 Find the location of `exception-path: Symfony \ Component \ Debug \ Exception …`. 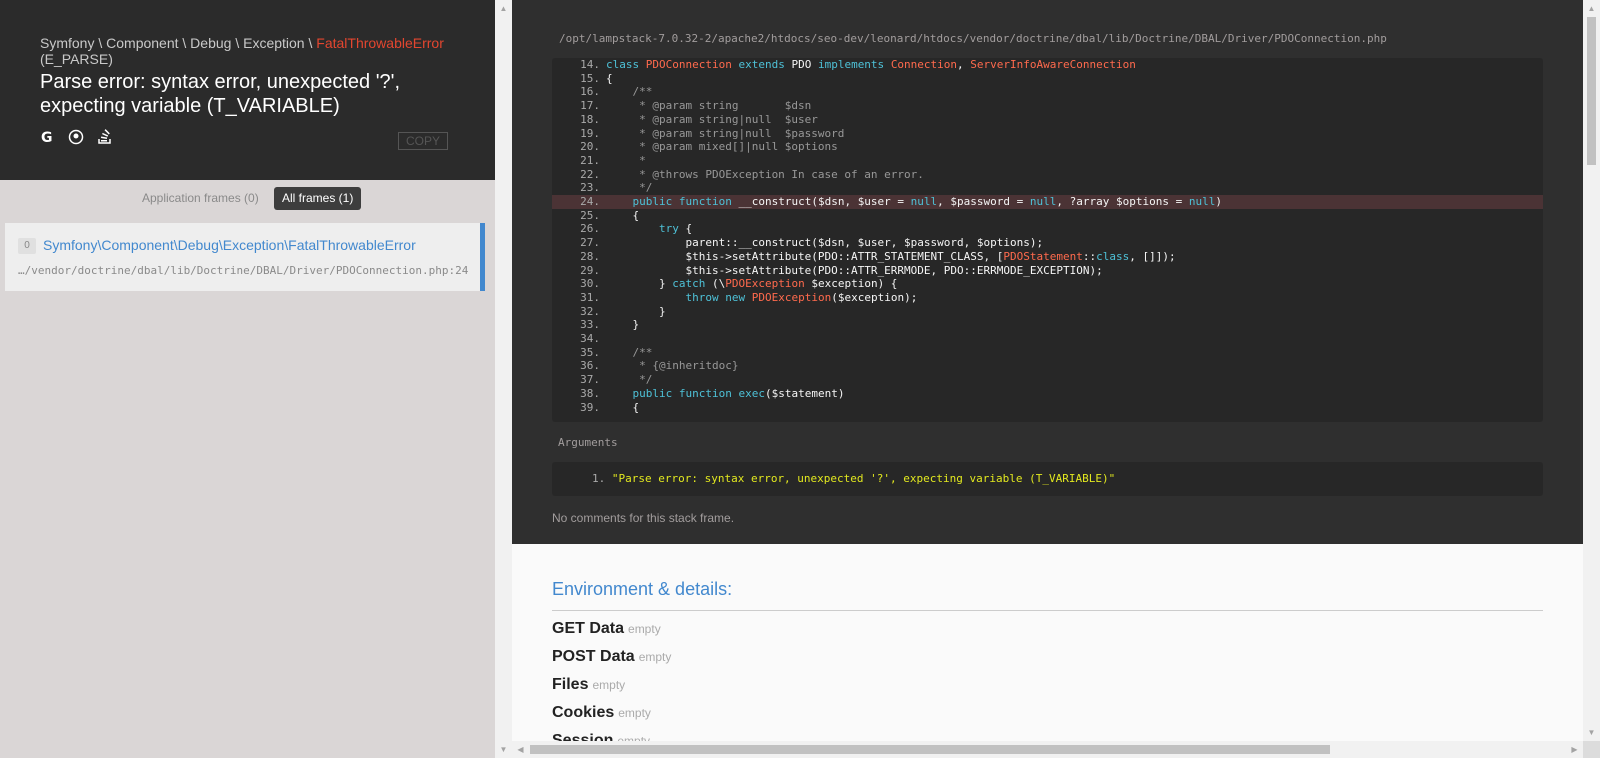

exception-path: Symfony \ Component \ Debug \ Exception … is located at coordinates (250, 51).